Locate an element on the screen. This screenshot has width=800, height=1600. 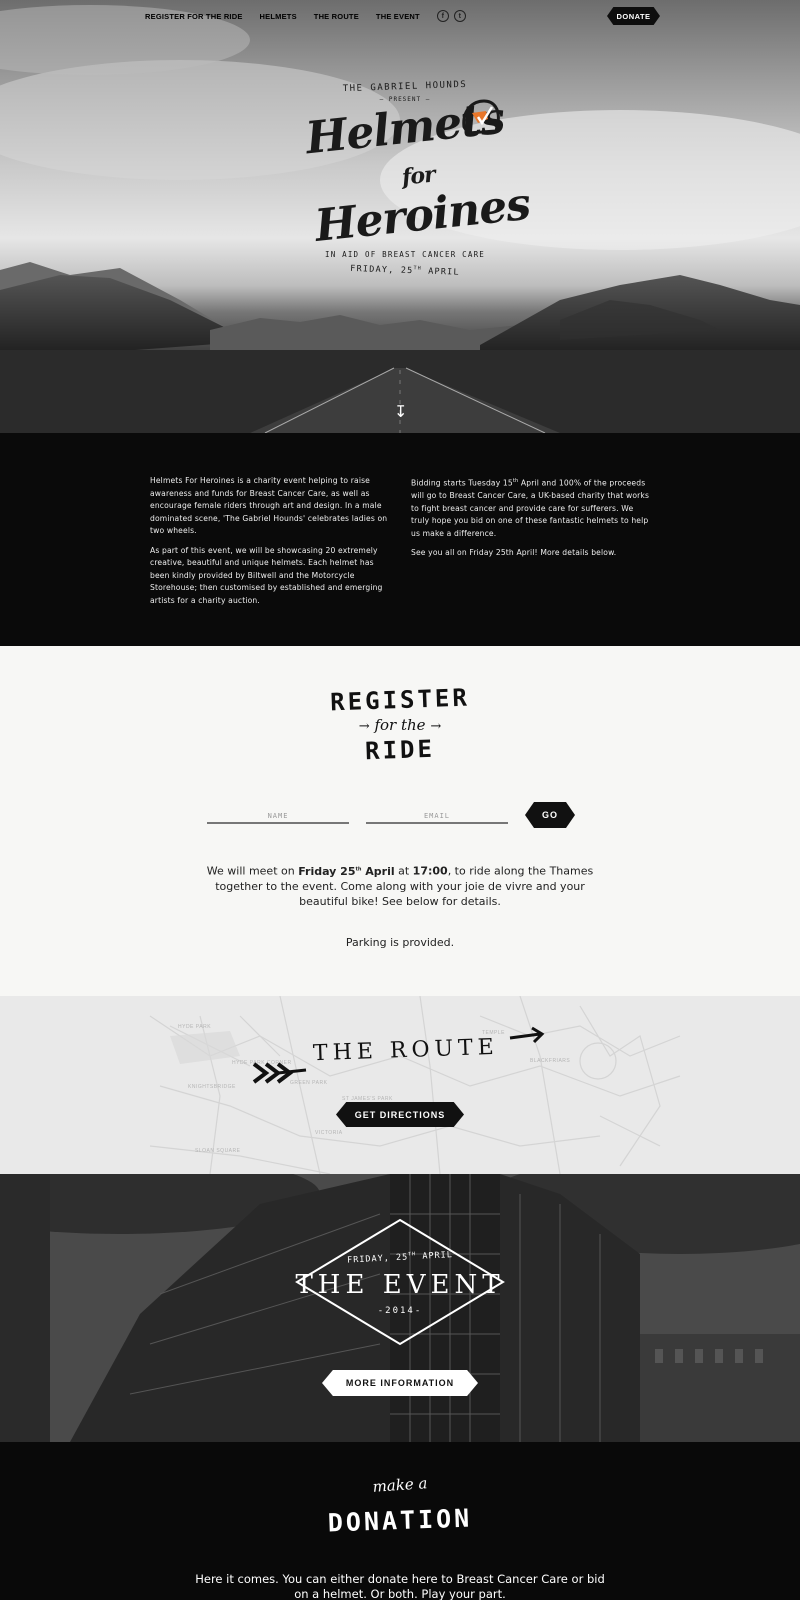
go-button: GO is located at coordinates (550, 815).